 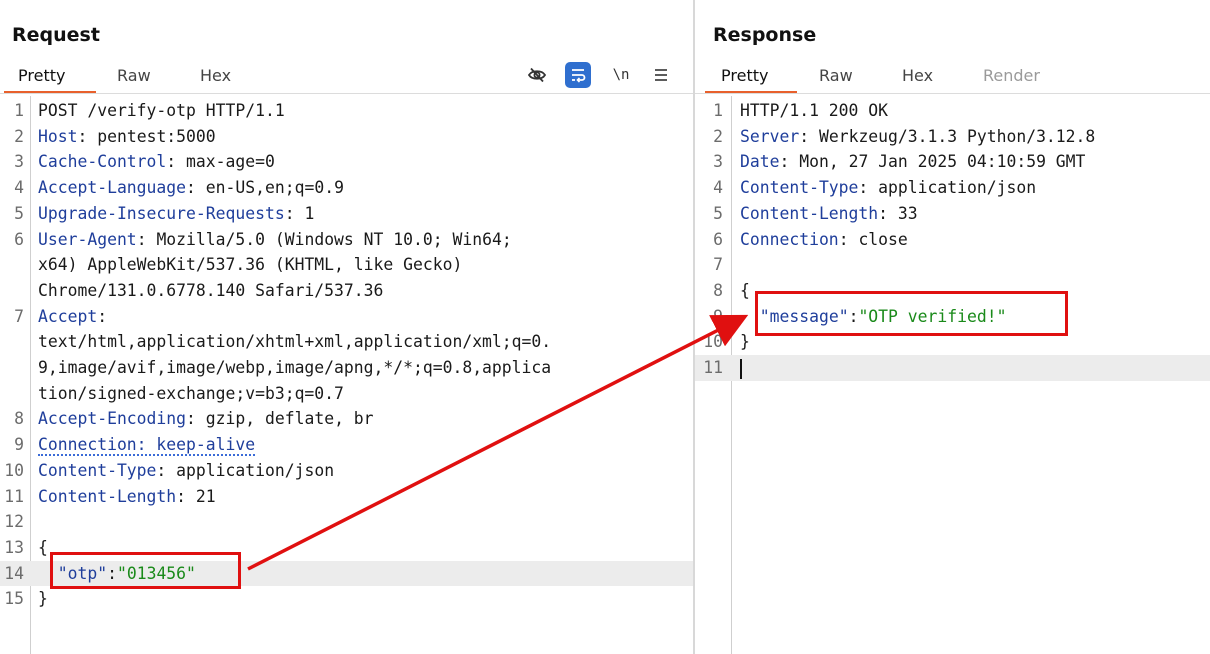 I want to click on response-tabs-divider, so click(x=952, y=93).